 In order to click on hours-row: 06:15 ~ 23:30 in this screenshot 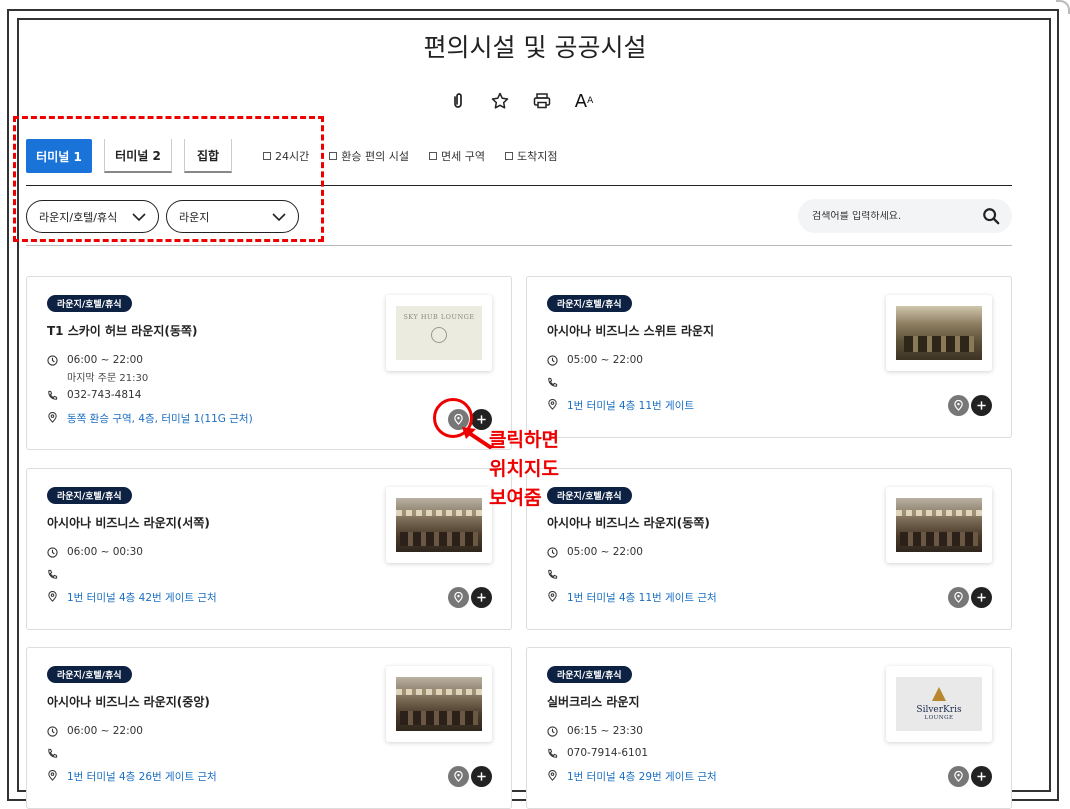, I will do `click(595, 731)`.